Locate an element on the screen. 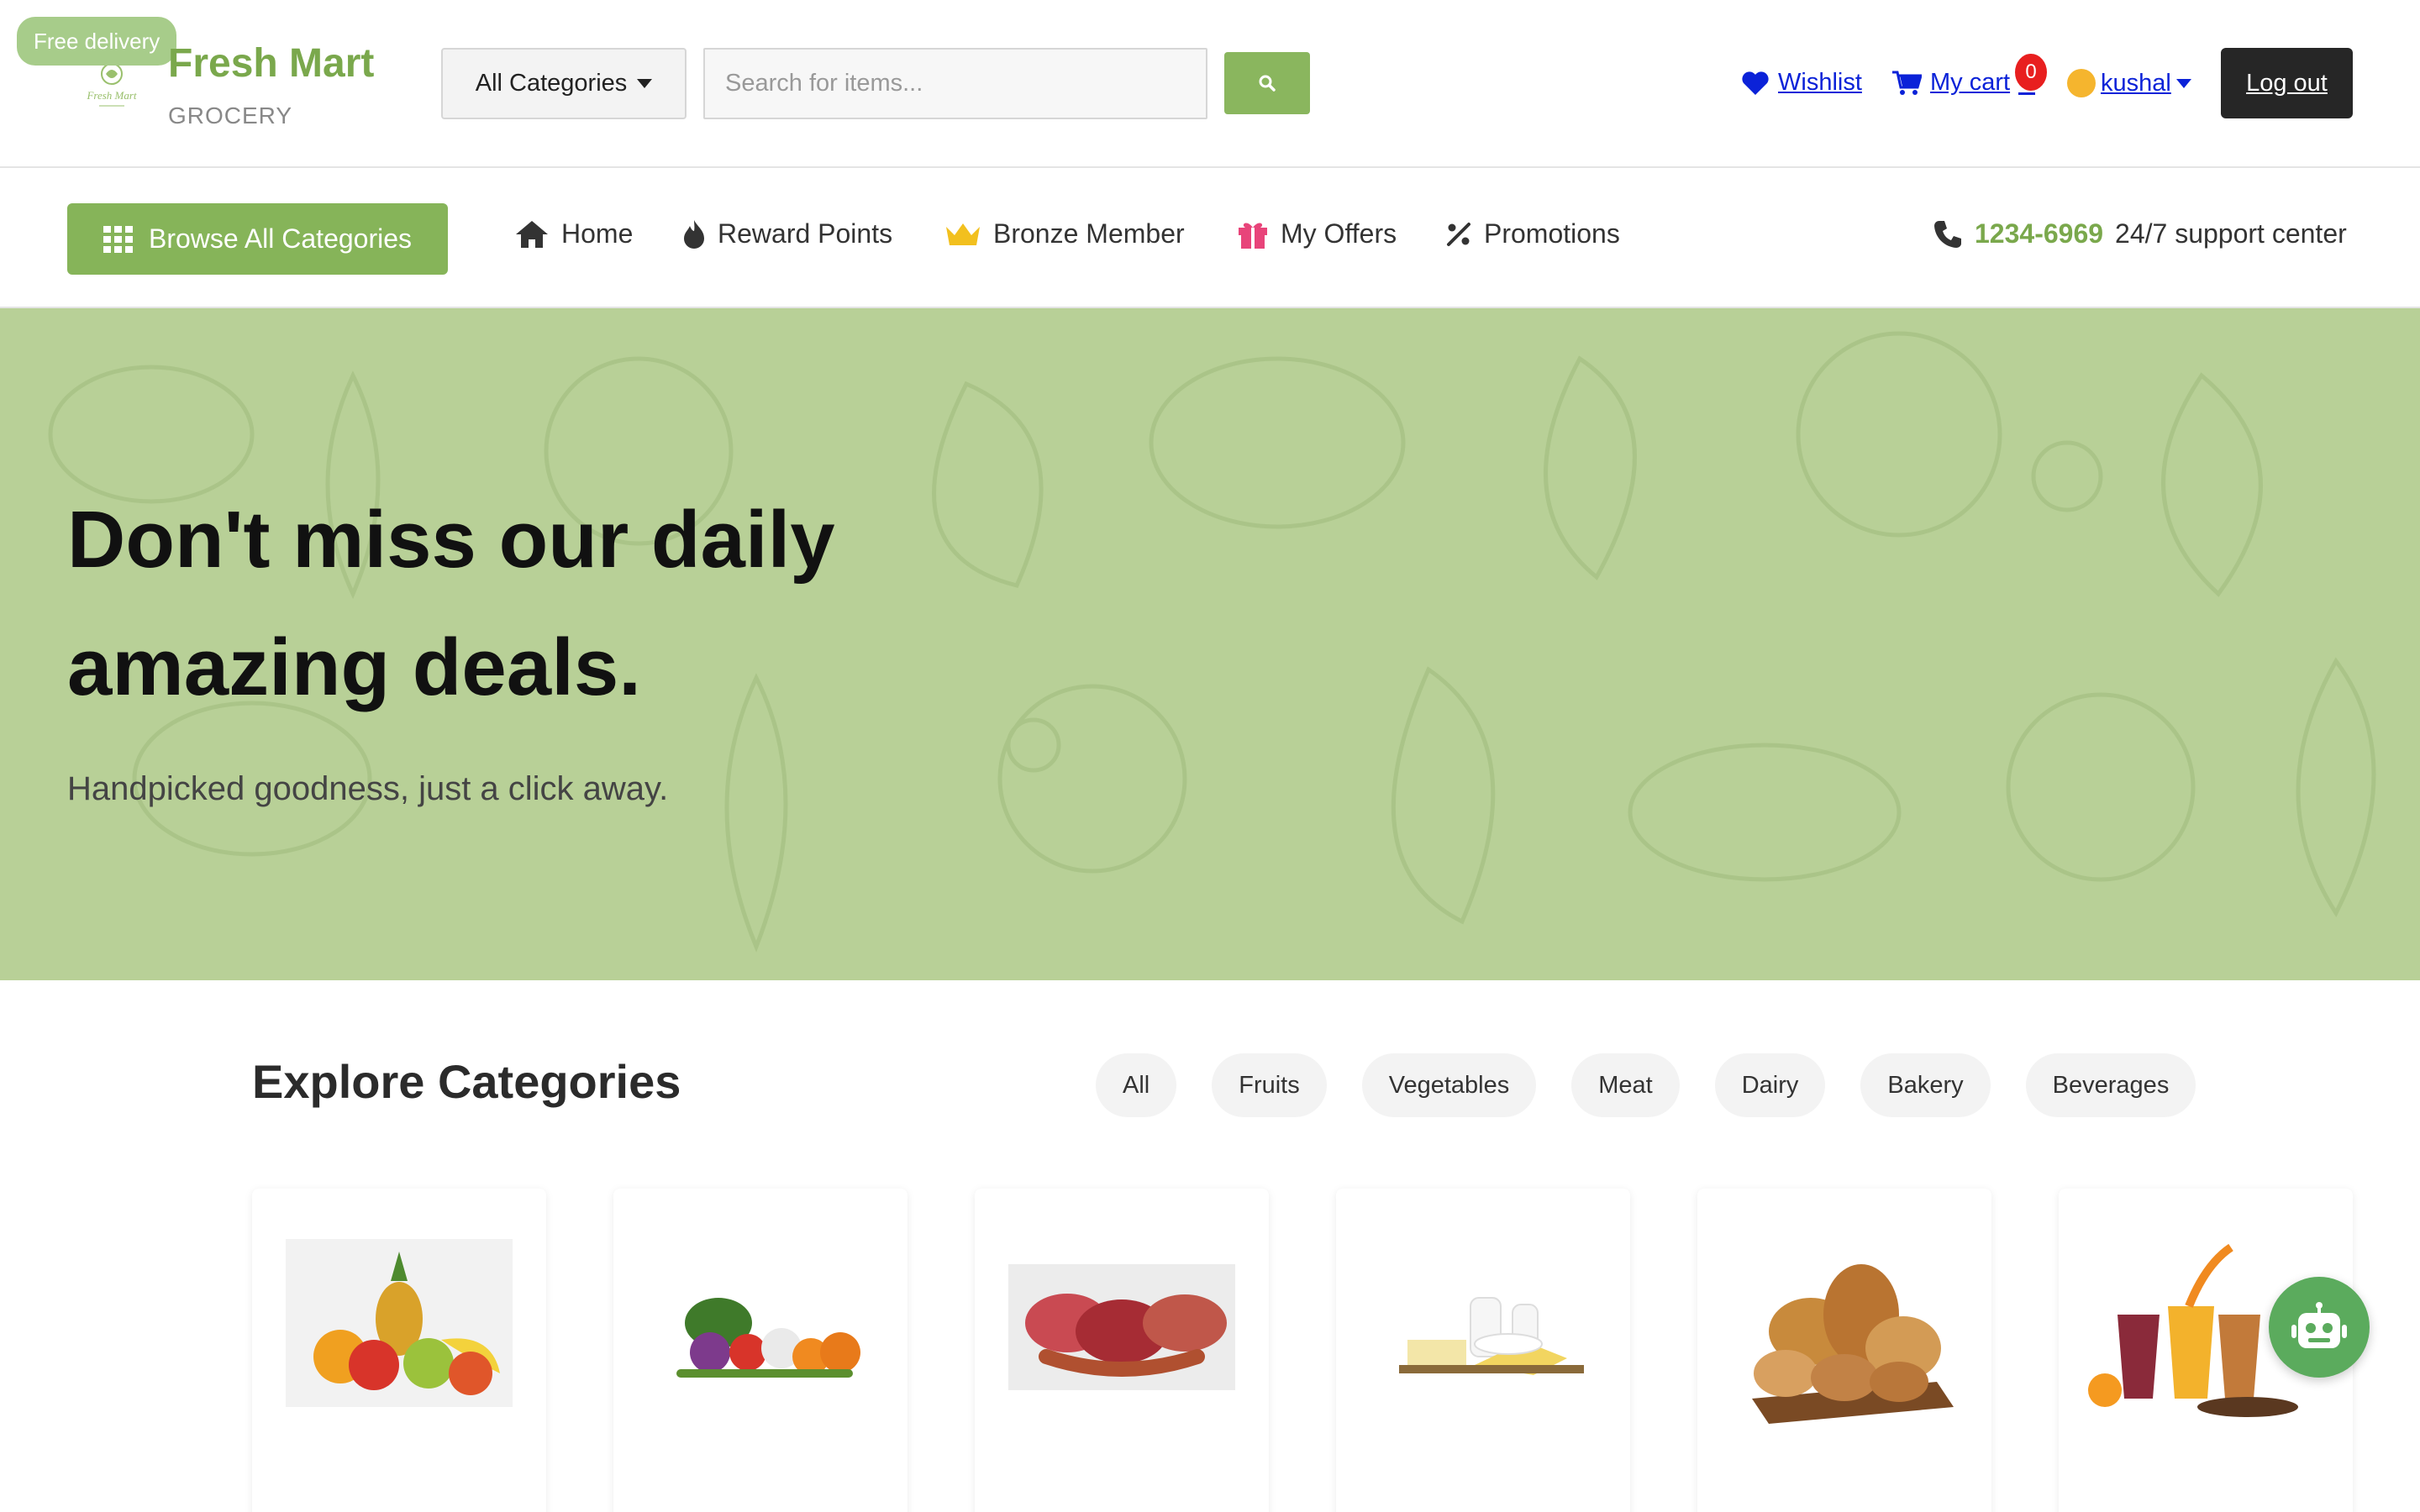 The image size is (2420, 1512). free-delivery-badge: Free delivery is located at coordinates (97, 41).